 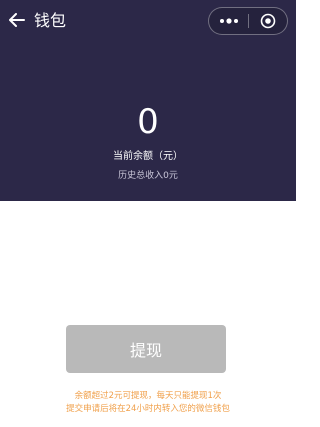 I want to click on withdraw-button: 提现, so click(x=146, y=349).